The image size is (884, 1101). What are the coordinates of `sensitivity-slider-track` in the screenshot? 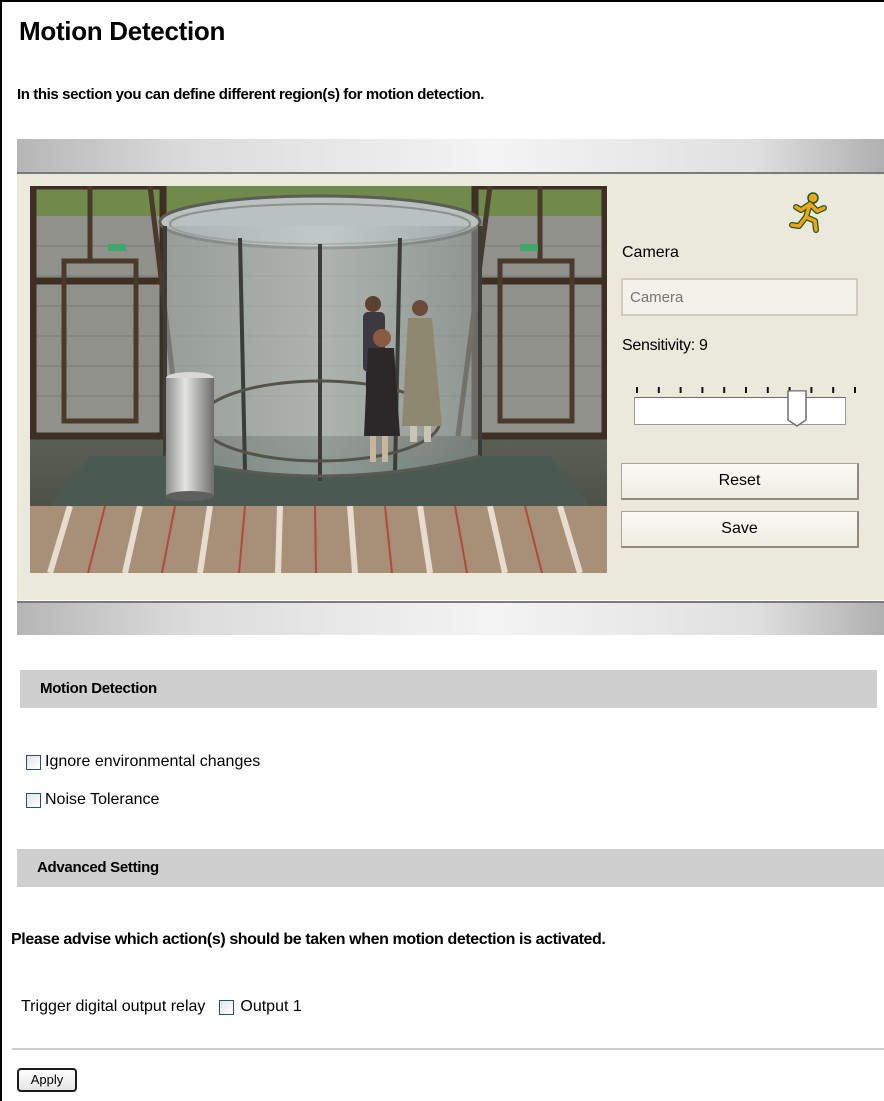 It's located at (740, 411).